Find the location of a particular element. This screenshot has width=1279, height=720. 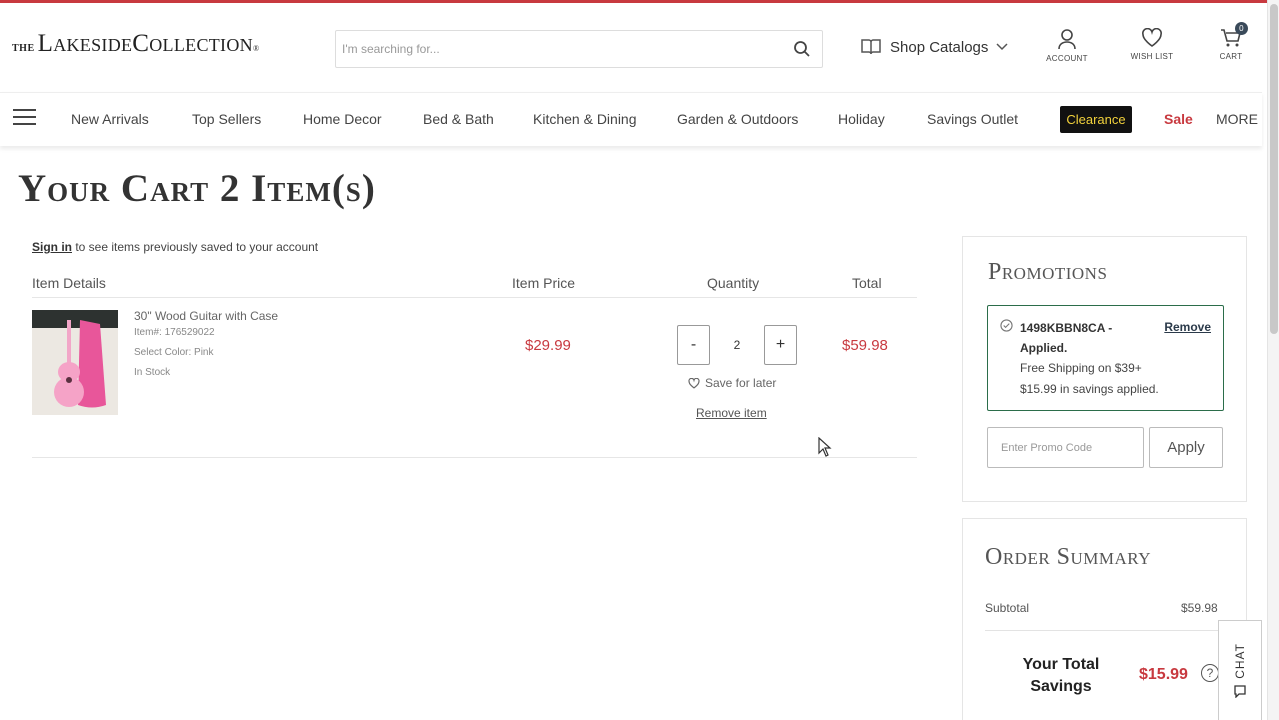

nav-home-decor: Home Decor is located at coordinates (342, 119).